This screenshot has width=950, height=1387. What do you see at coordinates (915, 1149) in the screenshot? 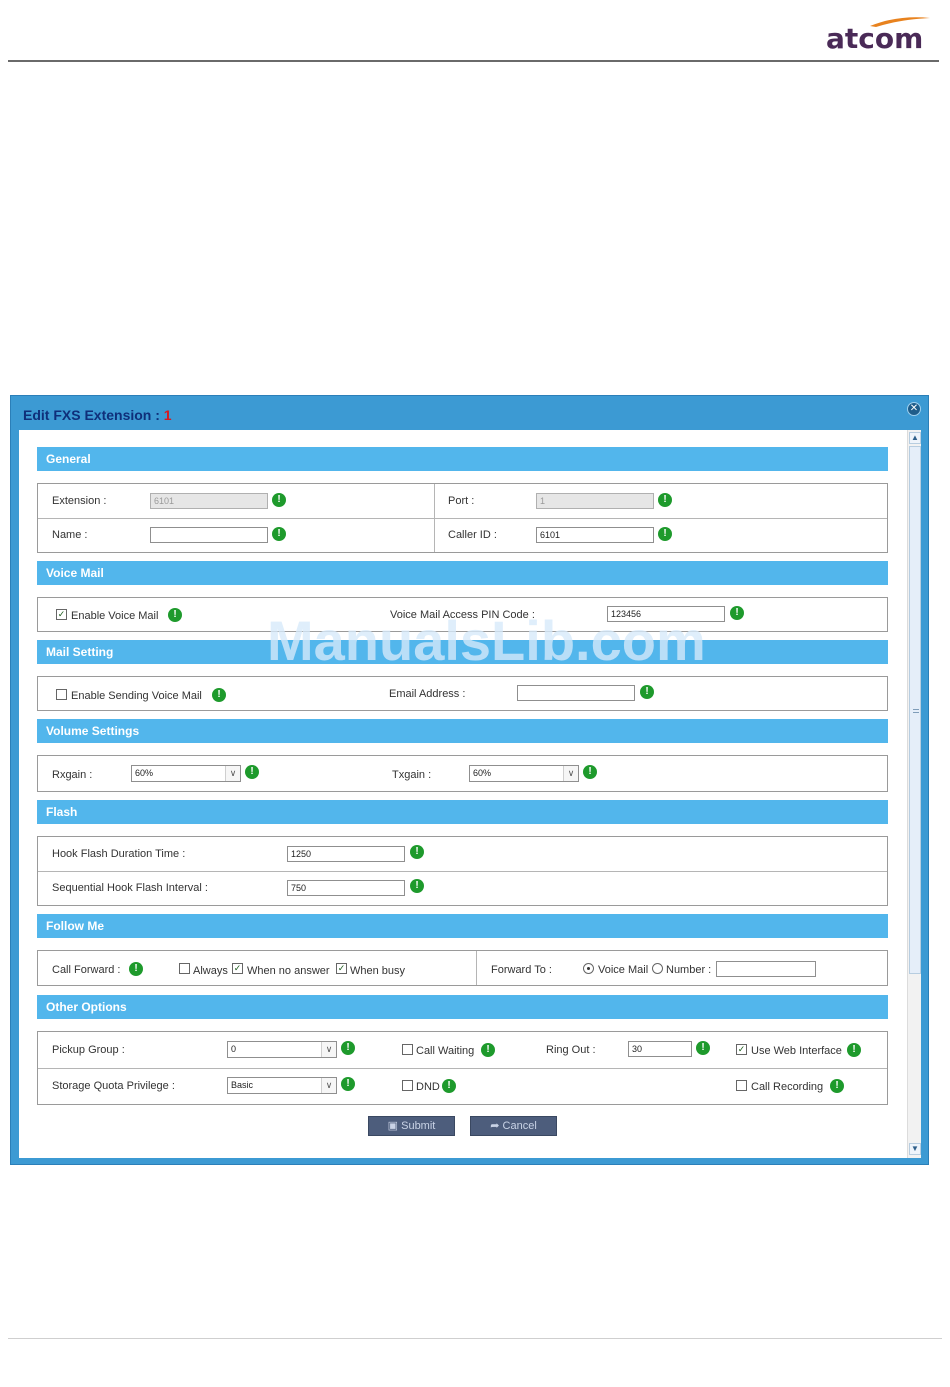
I see `scroll-down-icon: ▼` at bounding box center [915, 1149].